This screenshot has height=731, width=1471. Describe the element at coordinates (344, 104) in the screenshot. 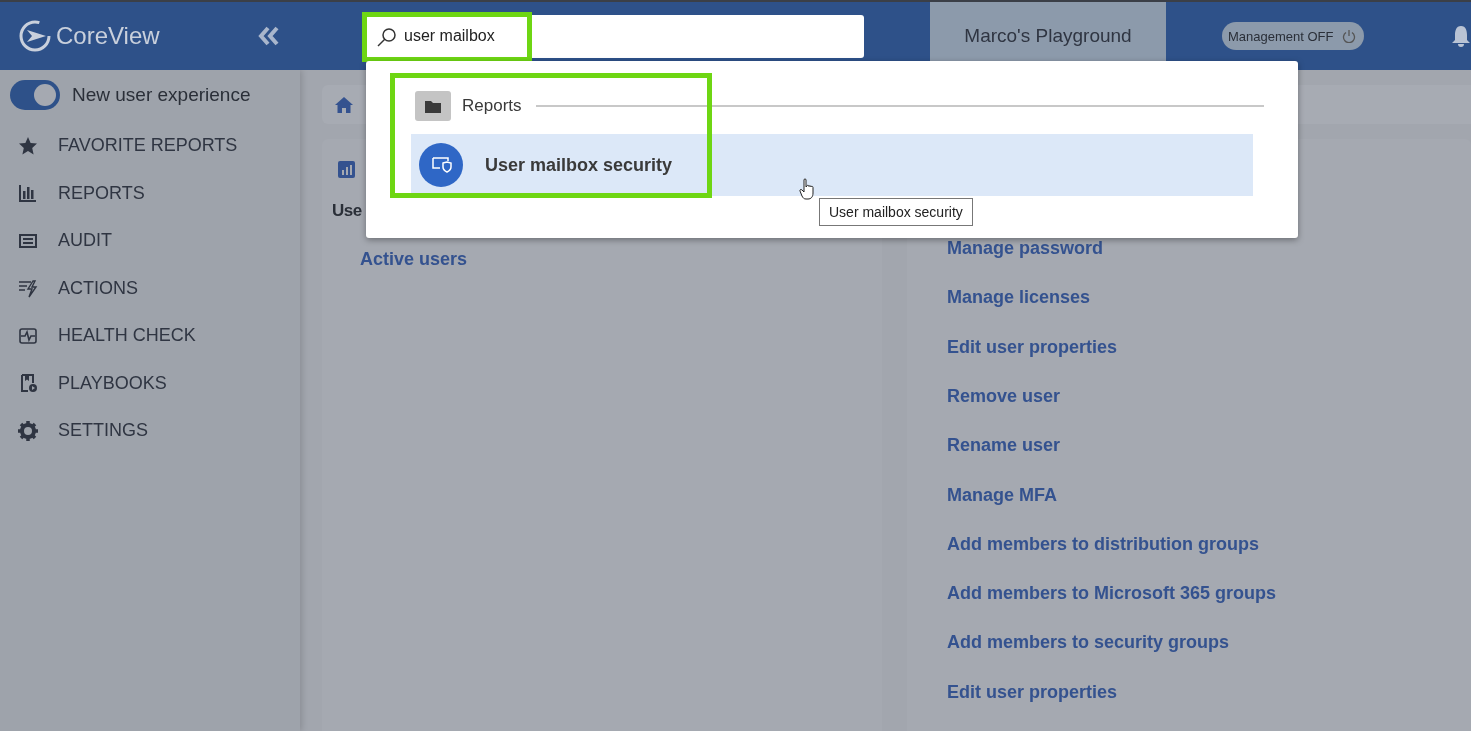

I see `home-icon` at that location.